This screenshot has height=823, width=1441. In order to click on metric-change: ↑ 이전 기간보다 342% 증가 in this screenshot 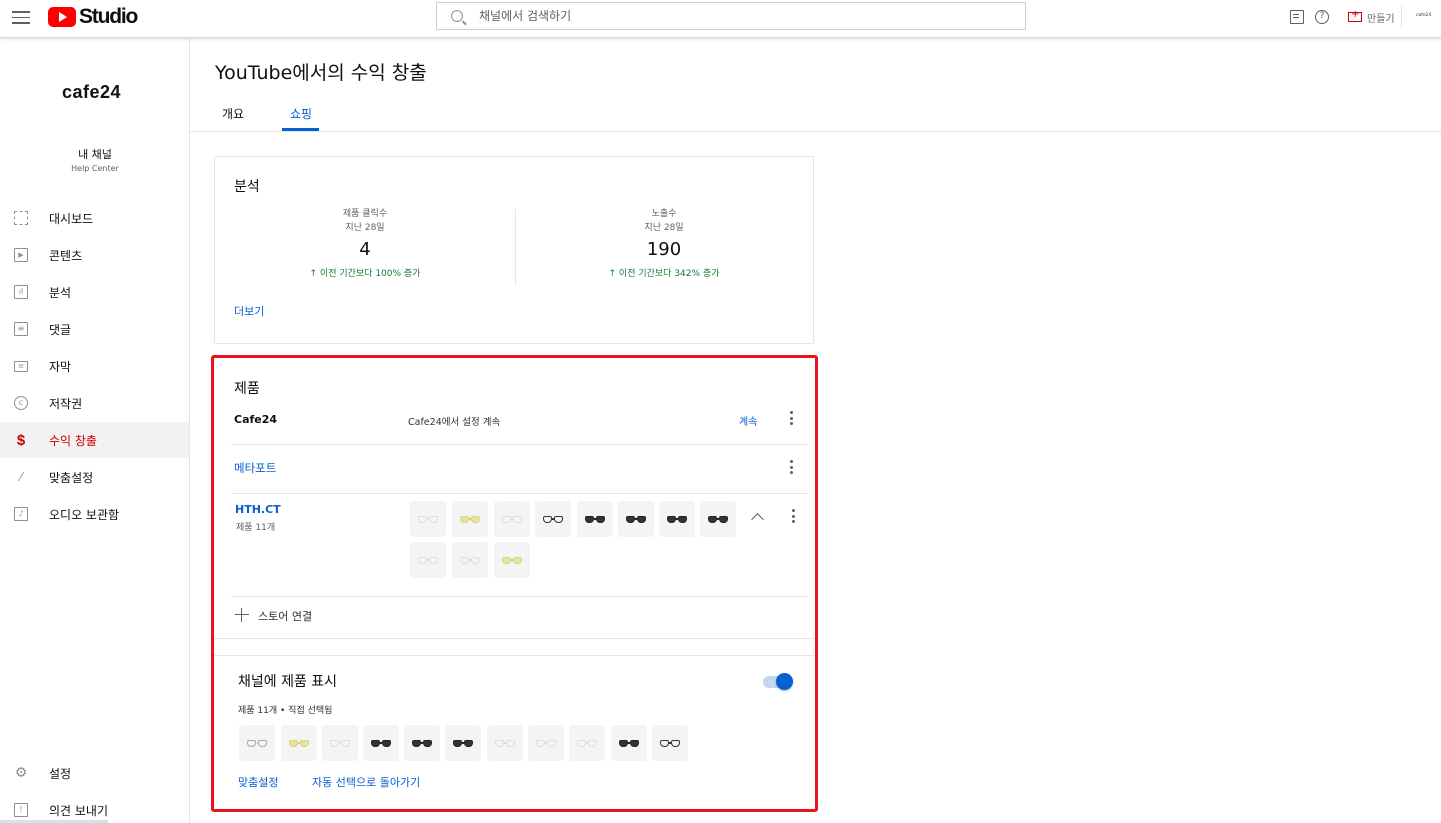, I will do `click(664, 274)`.